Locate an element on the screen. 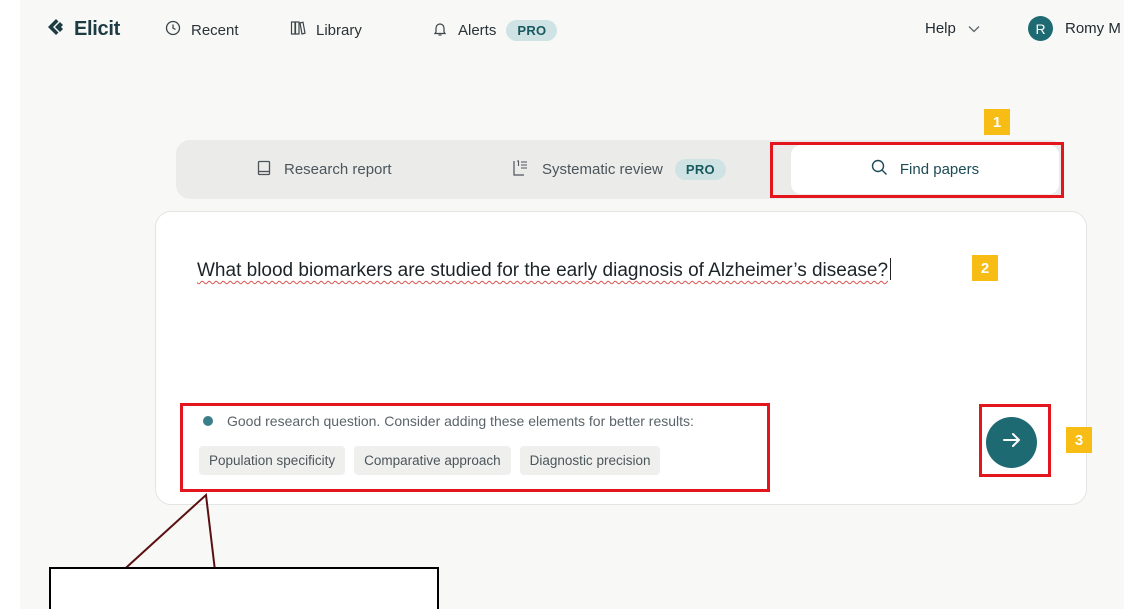 Image resolution: width=1124 pixels, height=609 pixels. callout-pointer is located at coordinates (156, 544).